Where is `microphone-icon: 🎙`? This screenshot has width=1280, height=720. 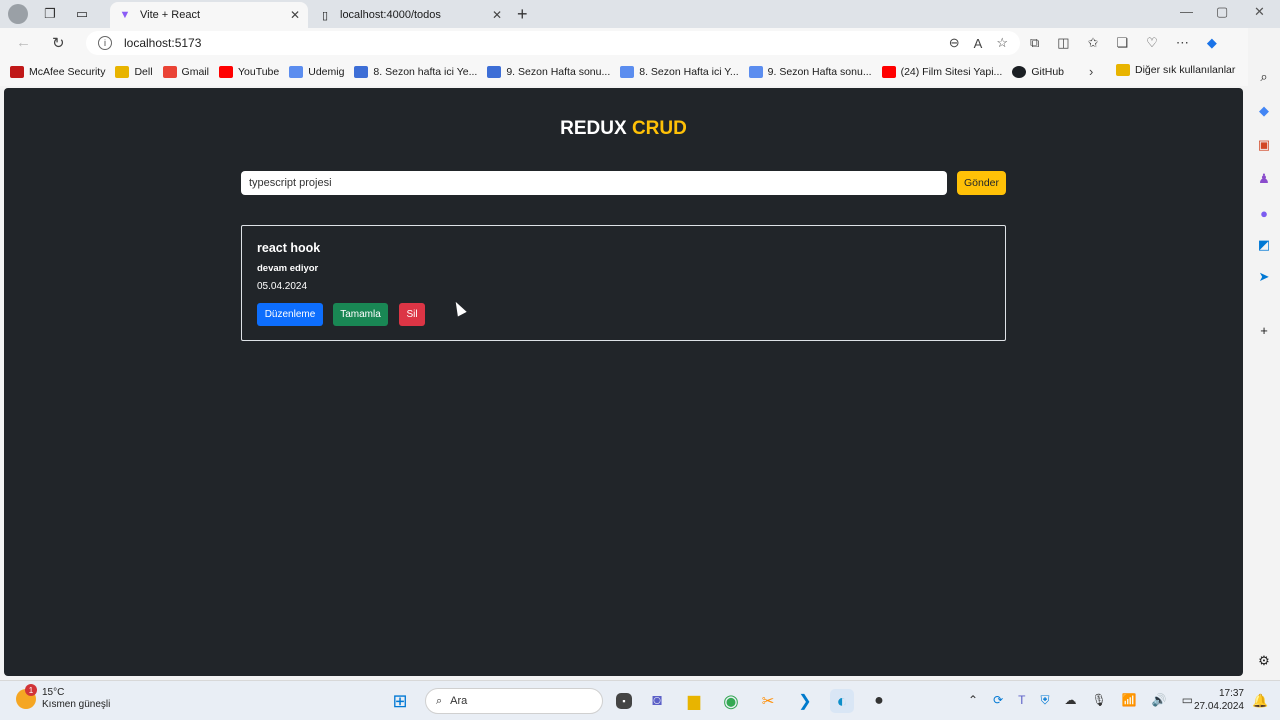 microphone-icon: 🎙 is located at coordinates (1098, 700).